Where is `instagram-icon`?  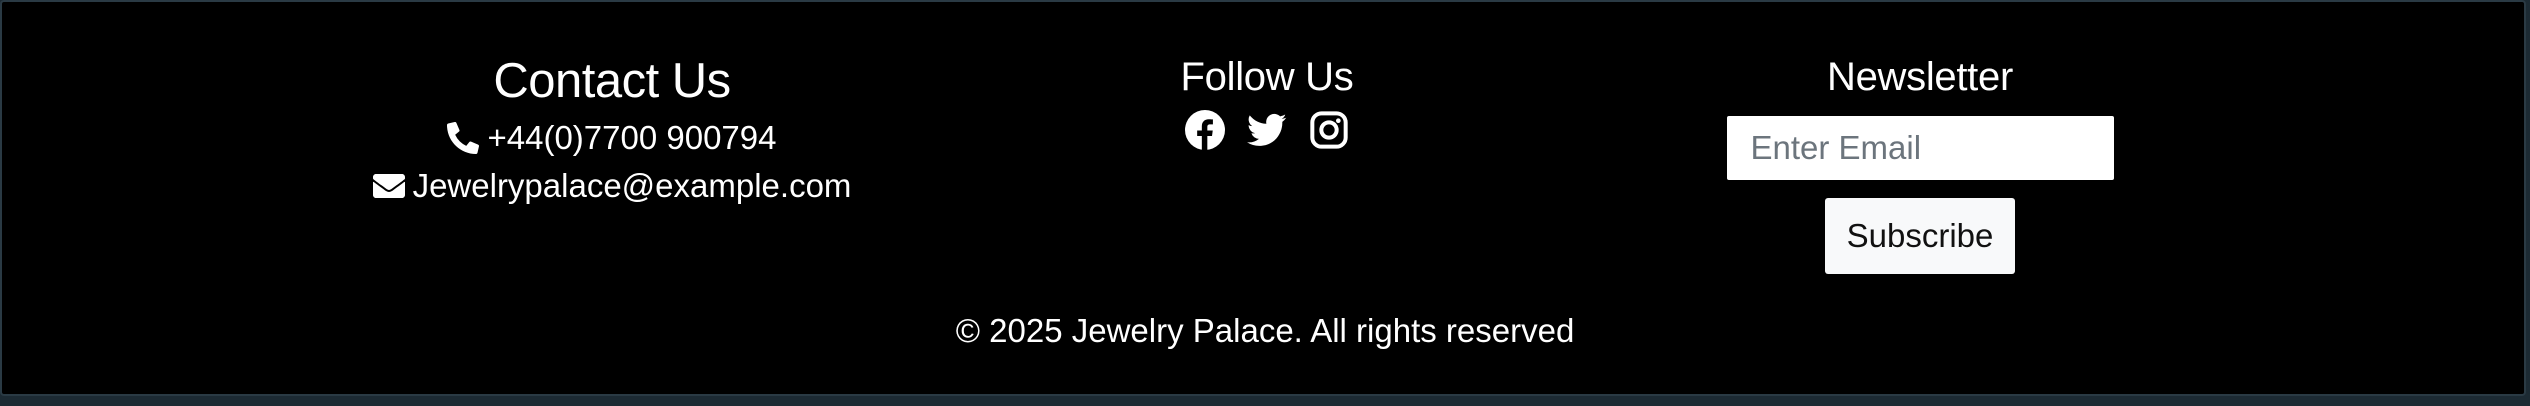
instagram-icon is located at coordinates (1329, 130).